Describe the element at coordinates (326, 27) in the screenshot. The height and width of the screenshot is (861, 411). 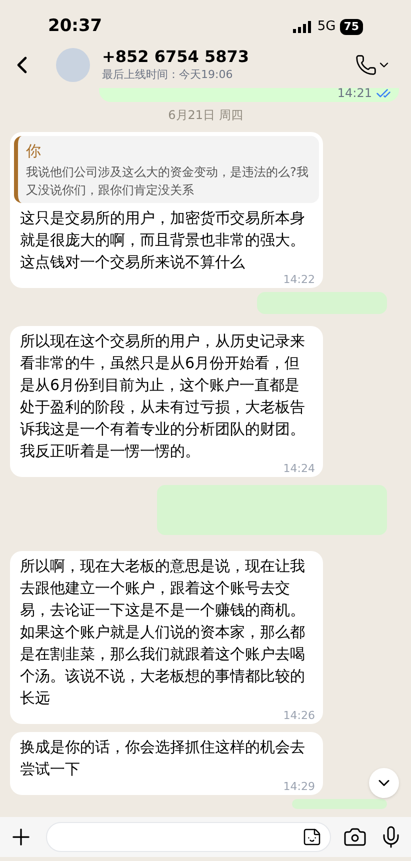
I see `network-label: 5G` at that location.